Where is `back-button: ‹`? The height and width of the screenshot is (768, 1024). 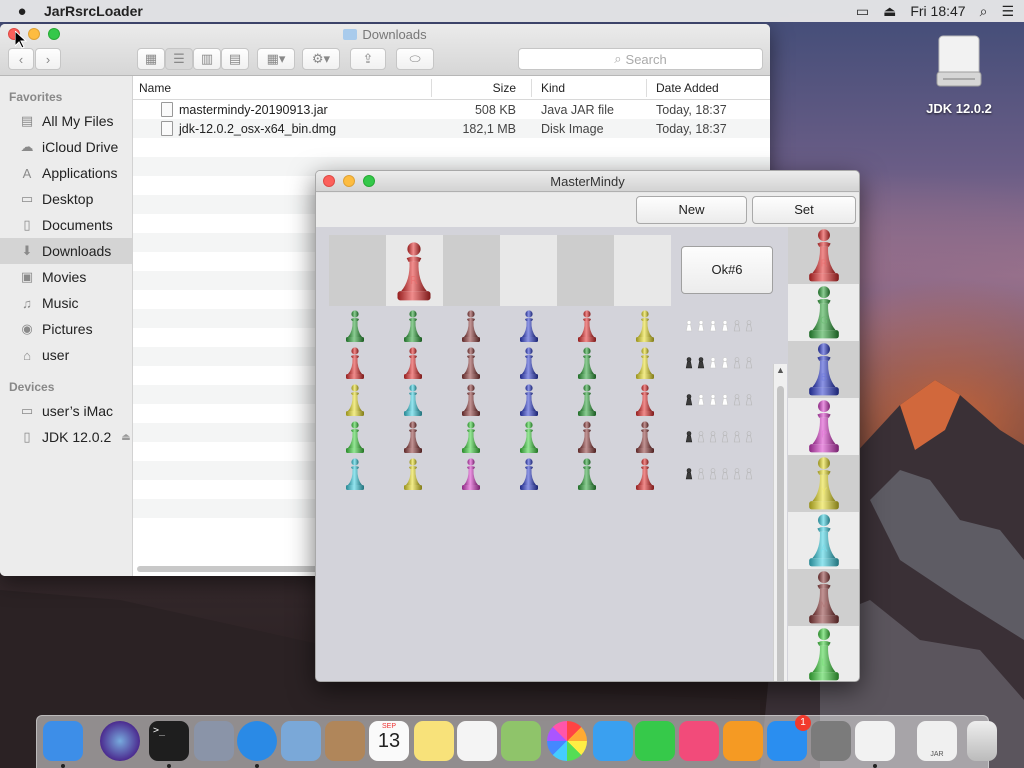 back-button: ‹ is located at coordinates (21, 59).